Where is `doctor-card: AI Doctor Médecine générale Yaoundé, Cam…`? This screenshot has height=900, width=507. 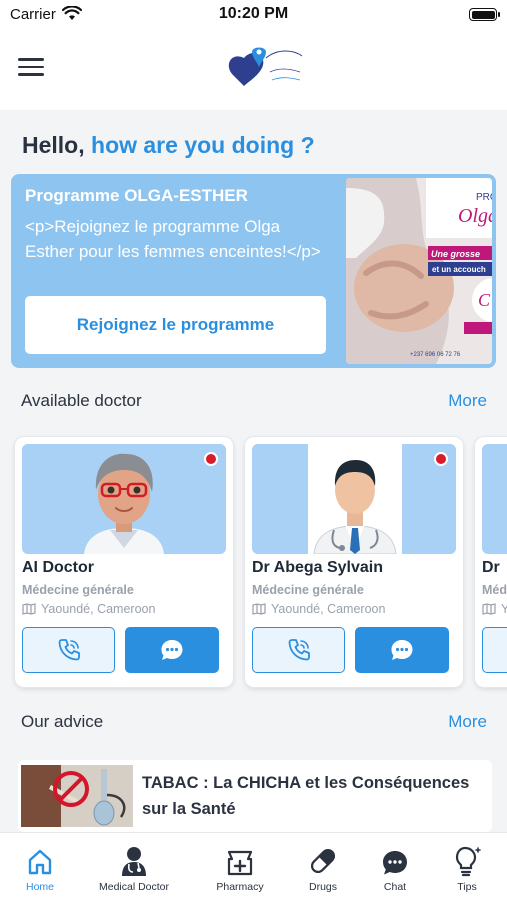
doctor-card: AI Doctor Médecine générale Yaoundé, Cam… is located at coordinates (124, 562).